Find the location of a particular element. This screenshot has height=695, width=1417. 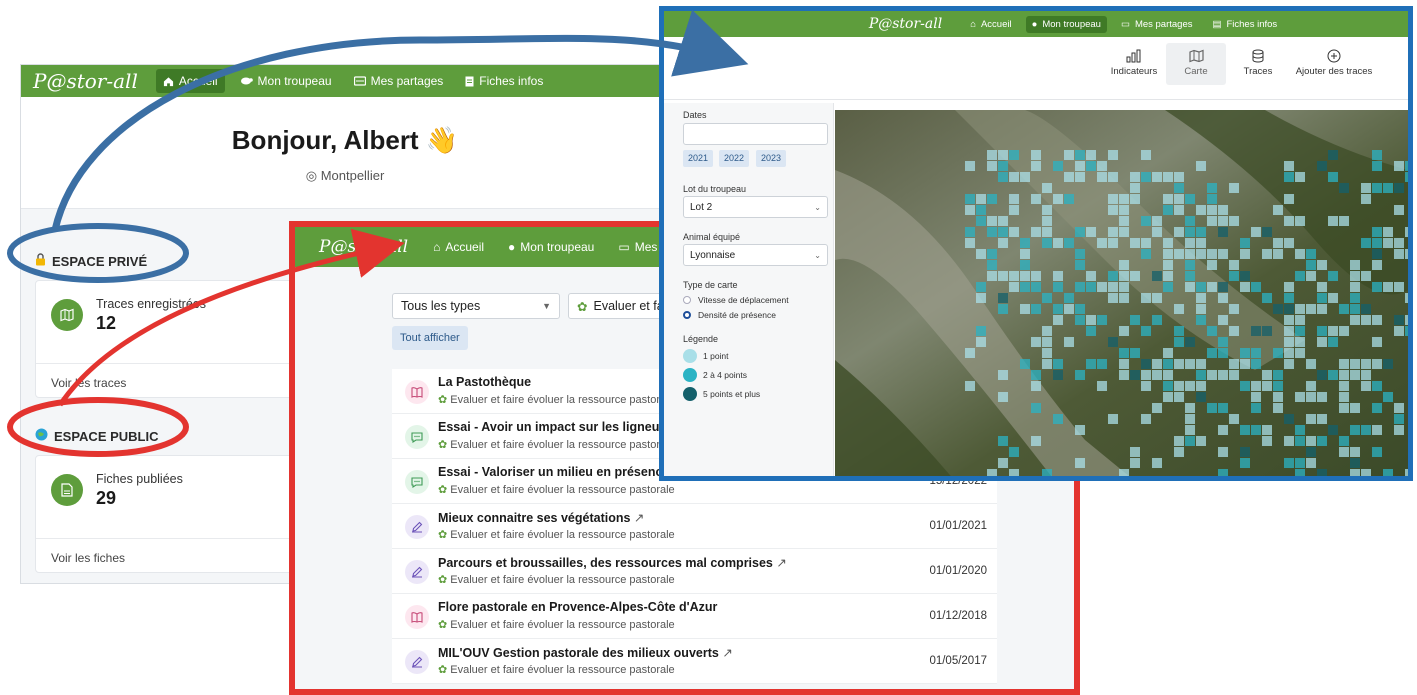

external-link-icon: ↗ is located at coordinates (781, 563).